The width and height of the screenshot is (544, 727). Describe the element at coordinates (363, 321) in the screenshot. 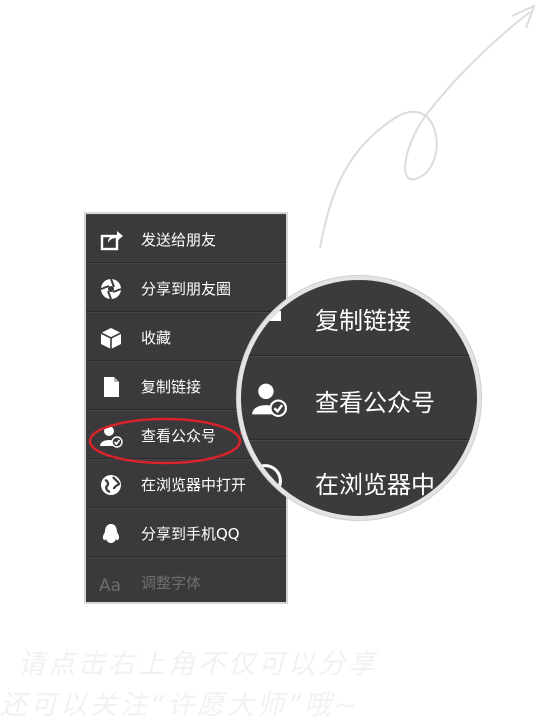

I see `zoom-label: 复制链接` at that location.